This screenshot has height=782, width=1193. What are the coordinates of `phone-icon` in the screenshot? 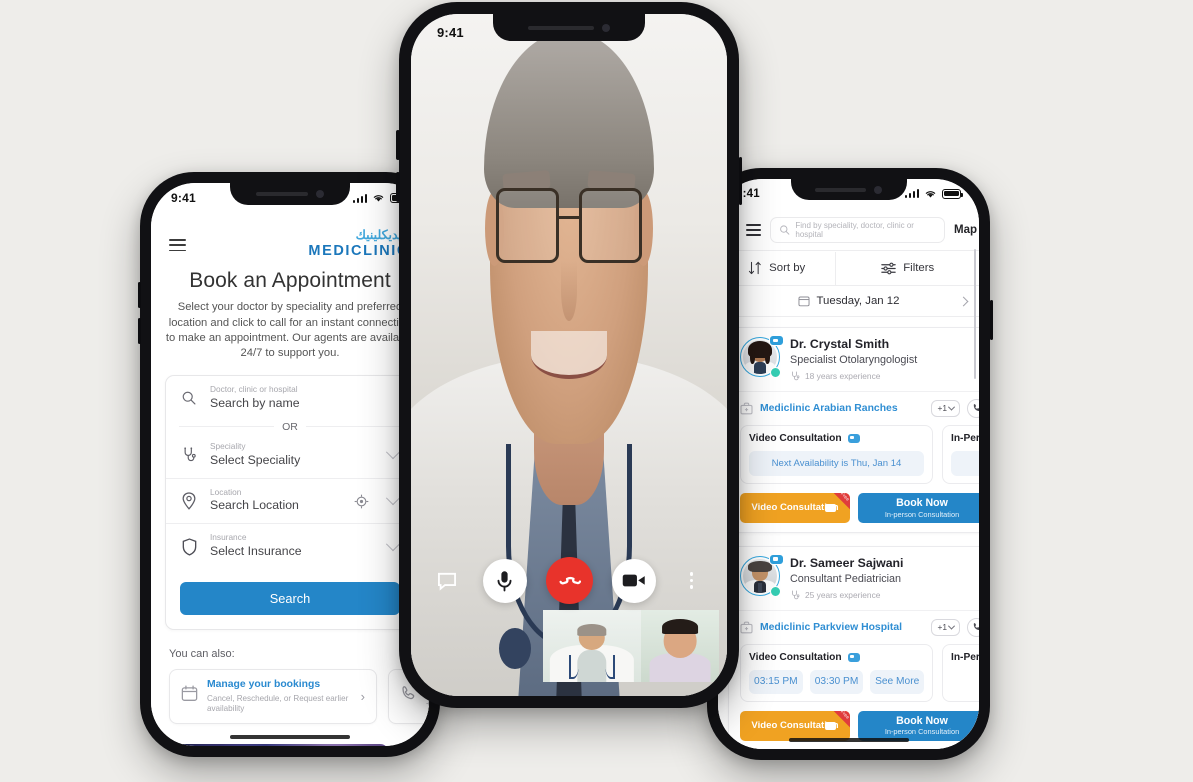 It's located at (976, 627).